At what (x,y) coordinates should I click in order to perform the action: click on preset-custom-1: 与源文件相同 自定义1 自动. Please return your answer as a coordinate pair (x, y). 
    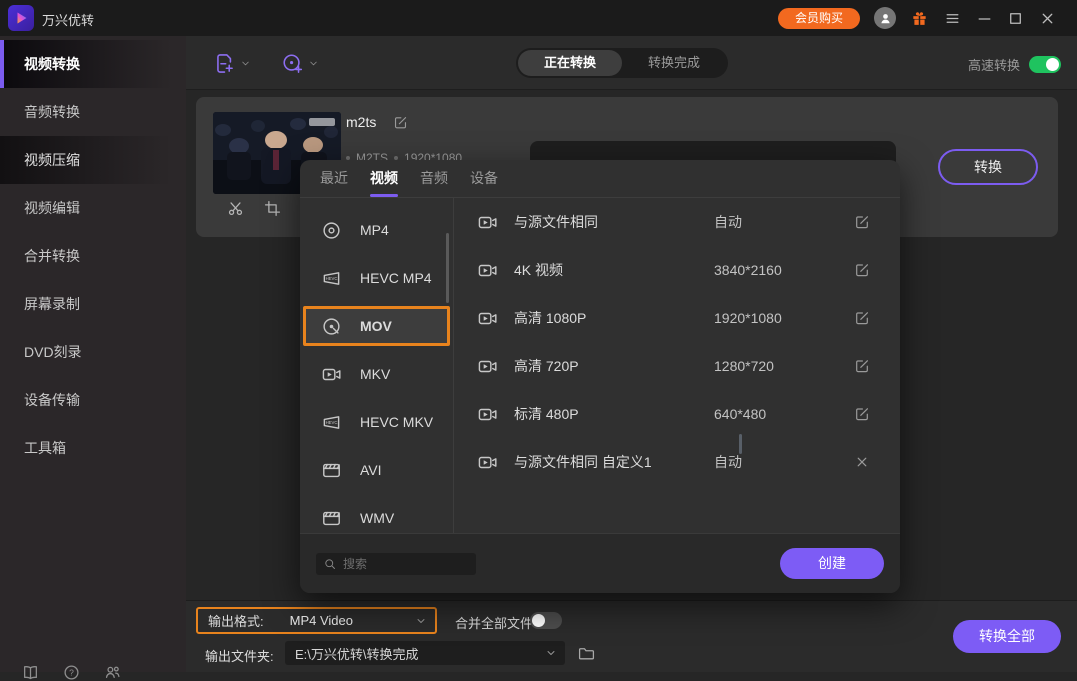
    Looking at the image, I should click on (677, 462).